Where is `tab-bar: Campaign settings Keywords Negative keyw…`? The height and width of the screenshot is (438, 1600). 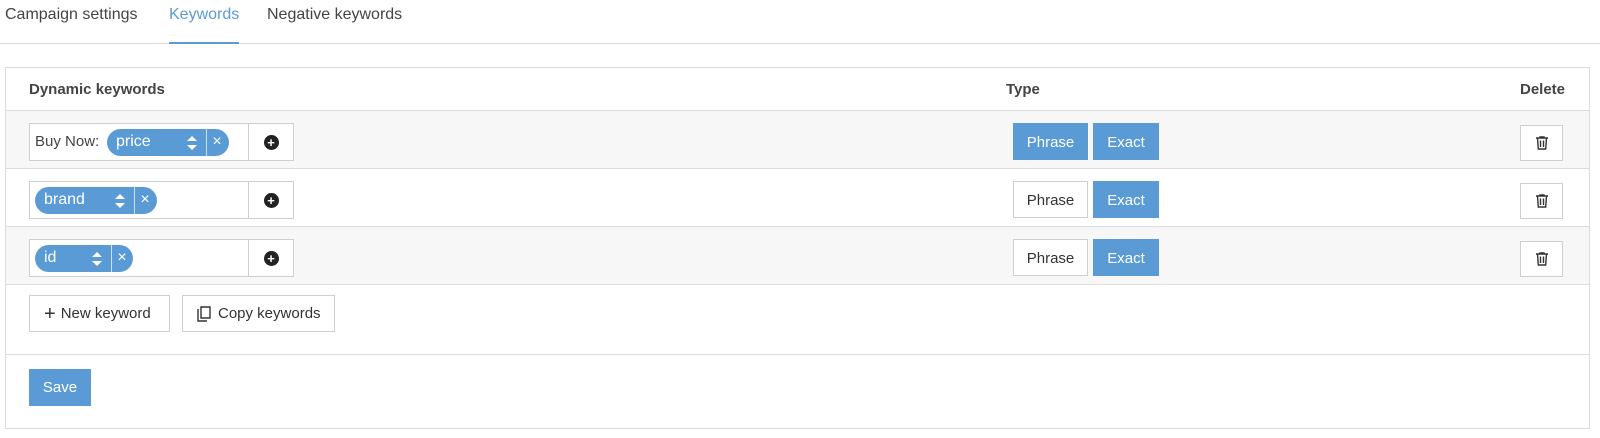
tab-bar: Campaign settings Keywords Negative keyw… is located at coordinates (800, 22).